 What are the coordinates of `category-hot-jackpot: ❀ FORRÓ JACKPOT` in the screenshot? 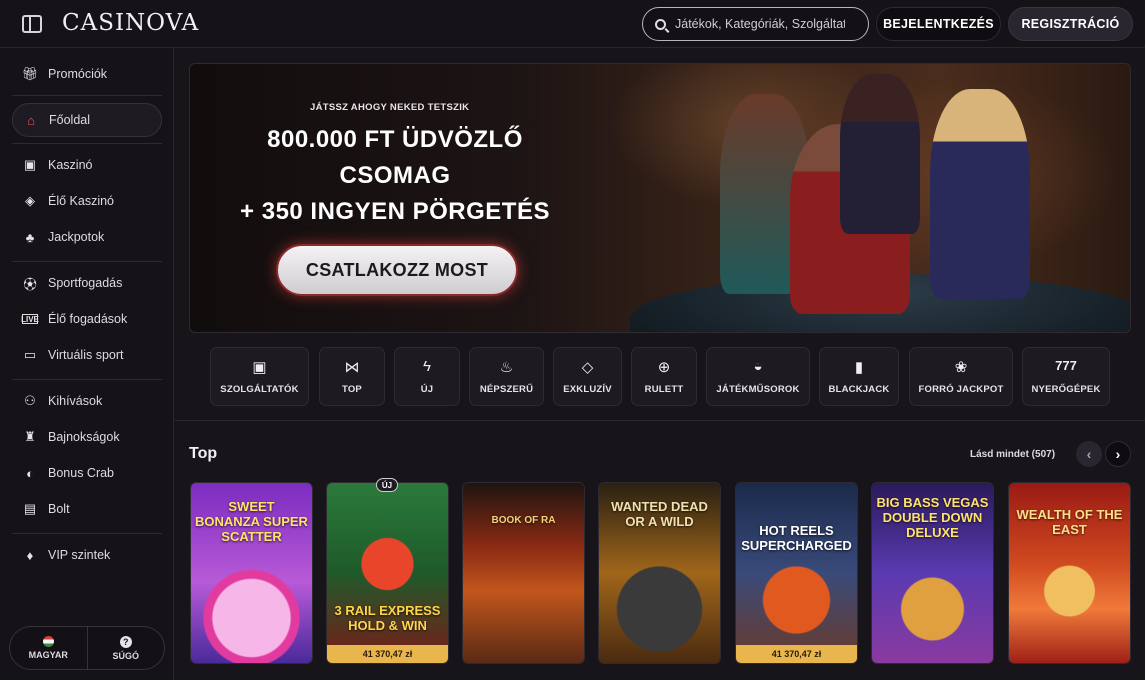 It's located at (961, 376).